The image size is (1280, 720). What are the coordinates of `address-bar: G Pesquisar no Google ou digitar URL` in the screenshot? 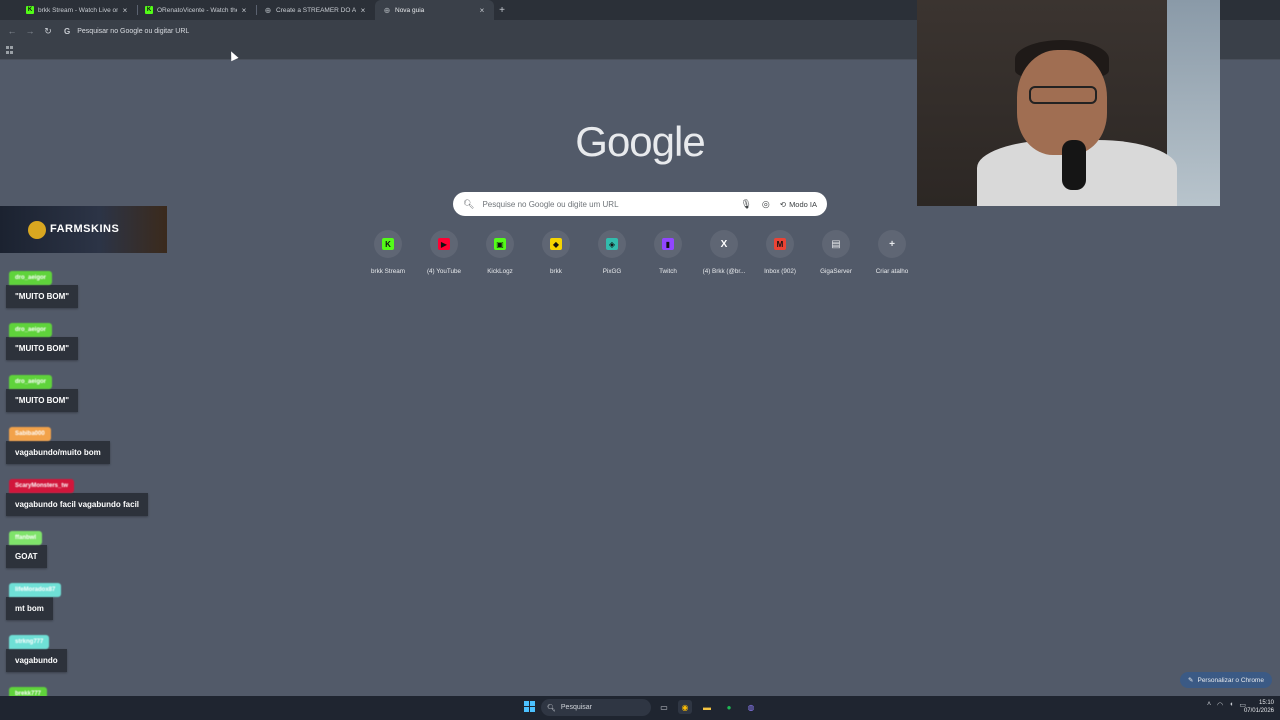 It's located at (499, 31).